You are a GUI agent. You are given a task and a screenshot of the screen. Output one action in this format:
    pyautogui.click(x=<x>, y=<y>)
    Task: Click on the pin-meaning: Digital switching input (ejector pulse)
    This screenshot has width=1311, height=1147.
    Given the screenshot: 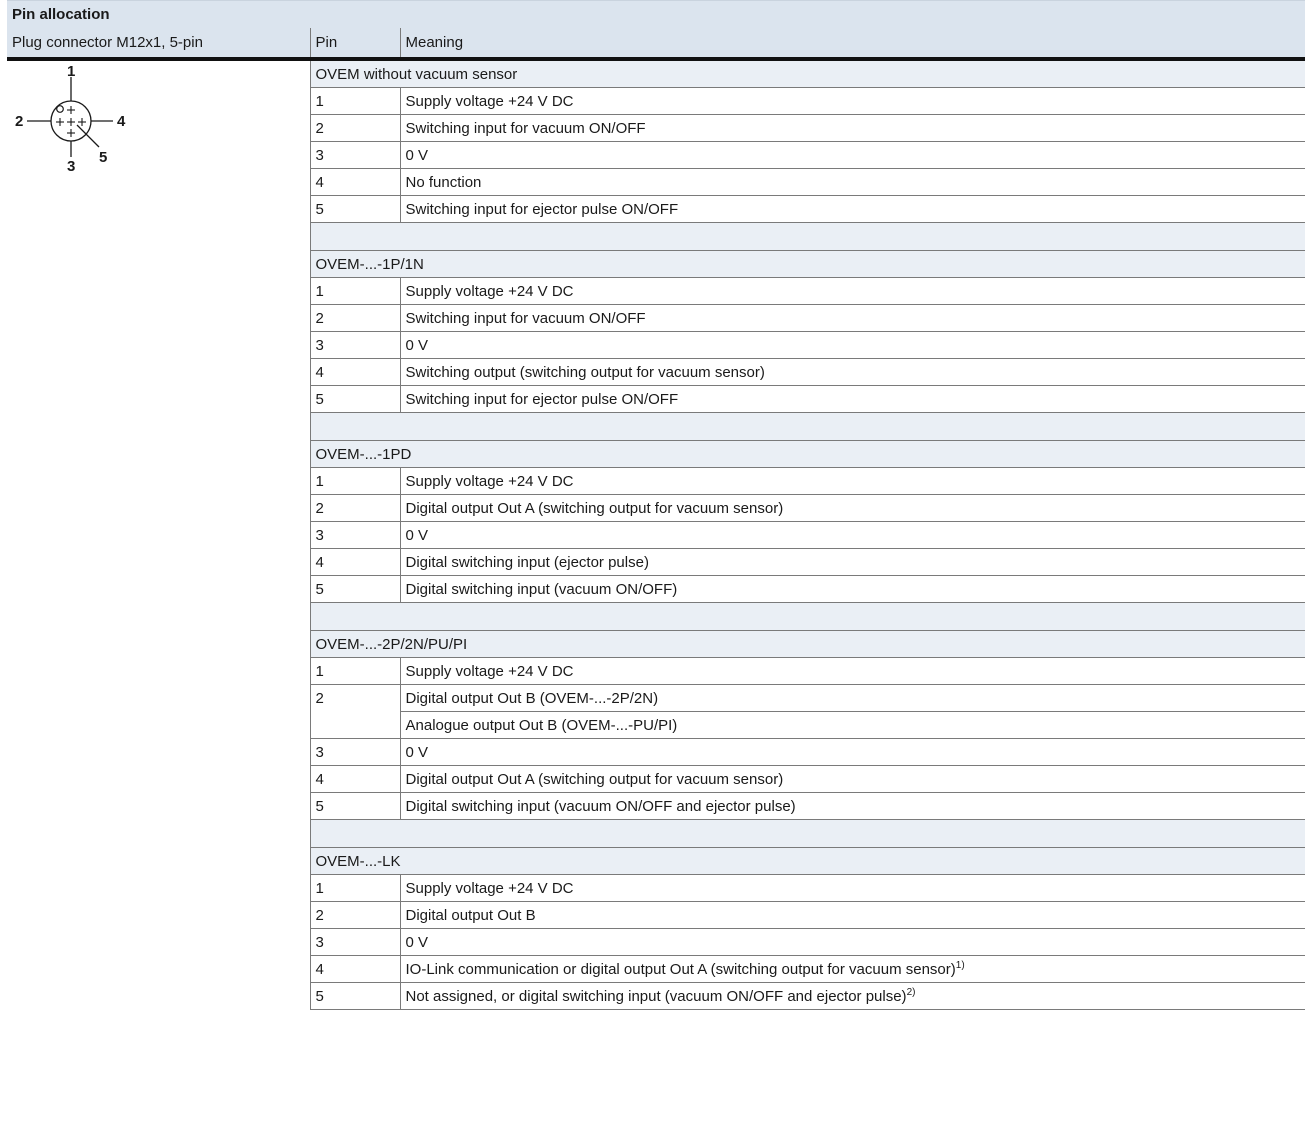 What is the action you would take?
    pyautogui.click(x=852, y=562)
    